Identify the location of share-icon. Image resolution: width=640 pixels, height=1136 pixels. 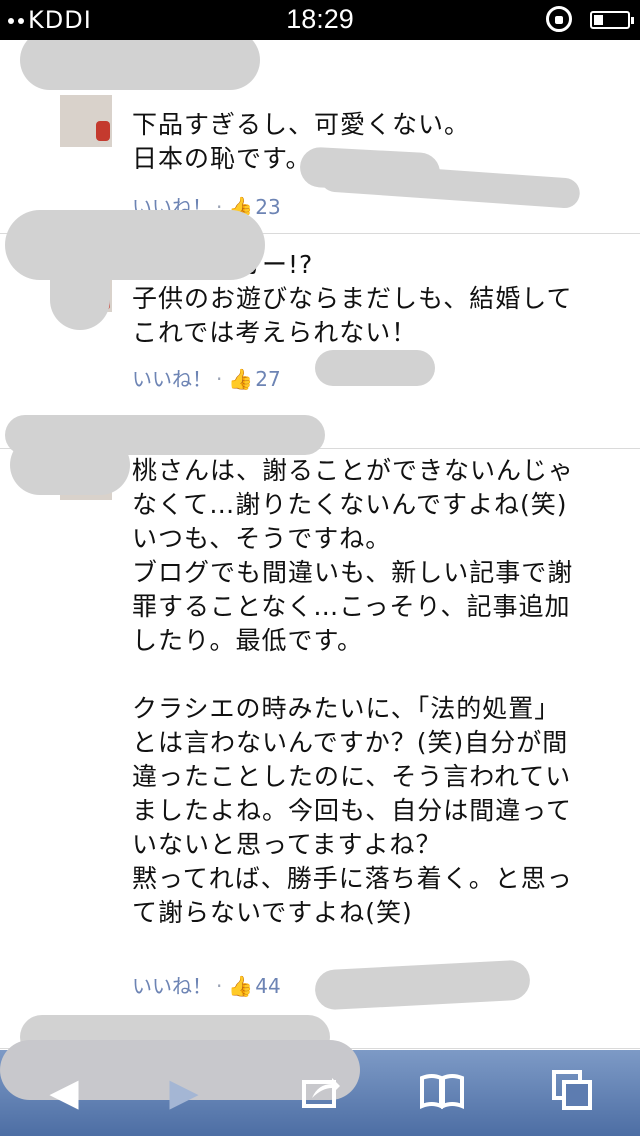
(320, 1092).